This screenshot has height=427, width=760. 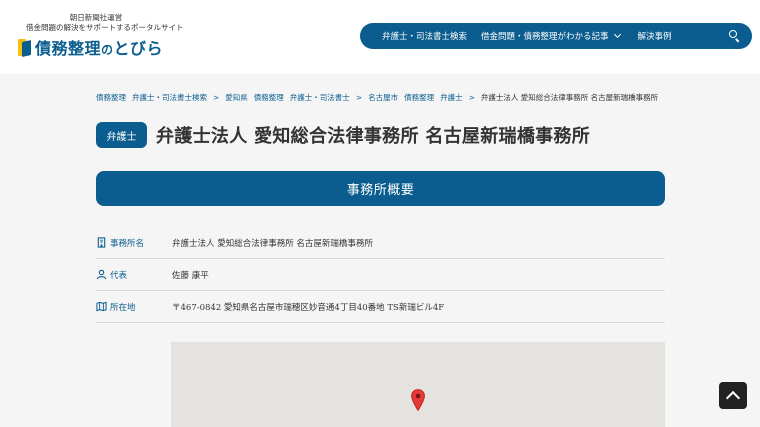 What do you see at coordinates (418, 384) in the screenshot?
I see `office-map` at bounding box center [418, 384].